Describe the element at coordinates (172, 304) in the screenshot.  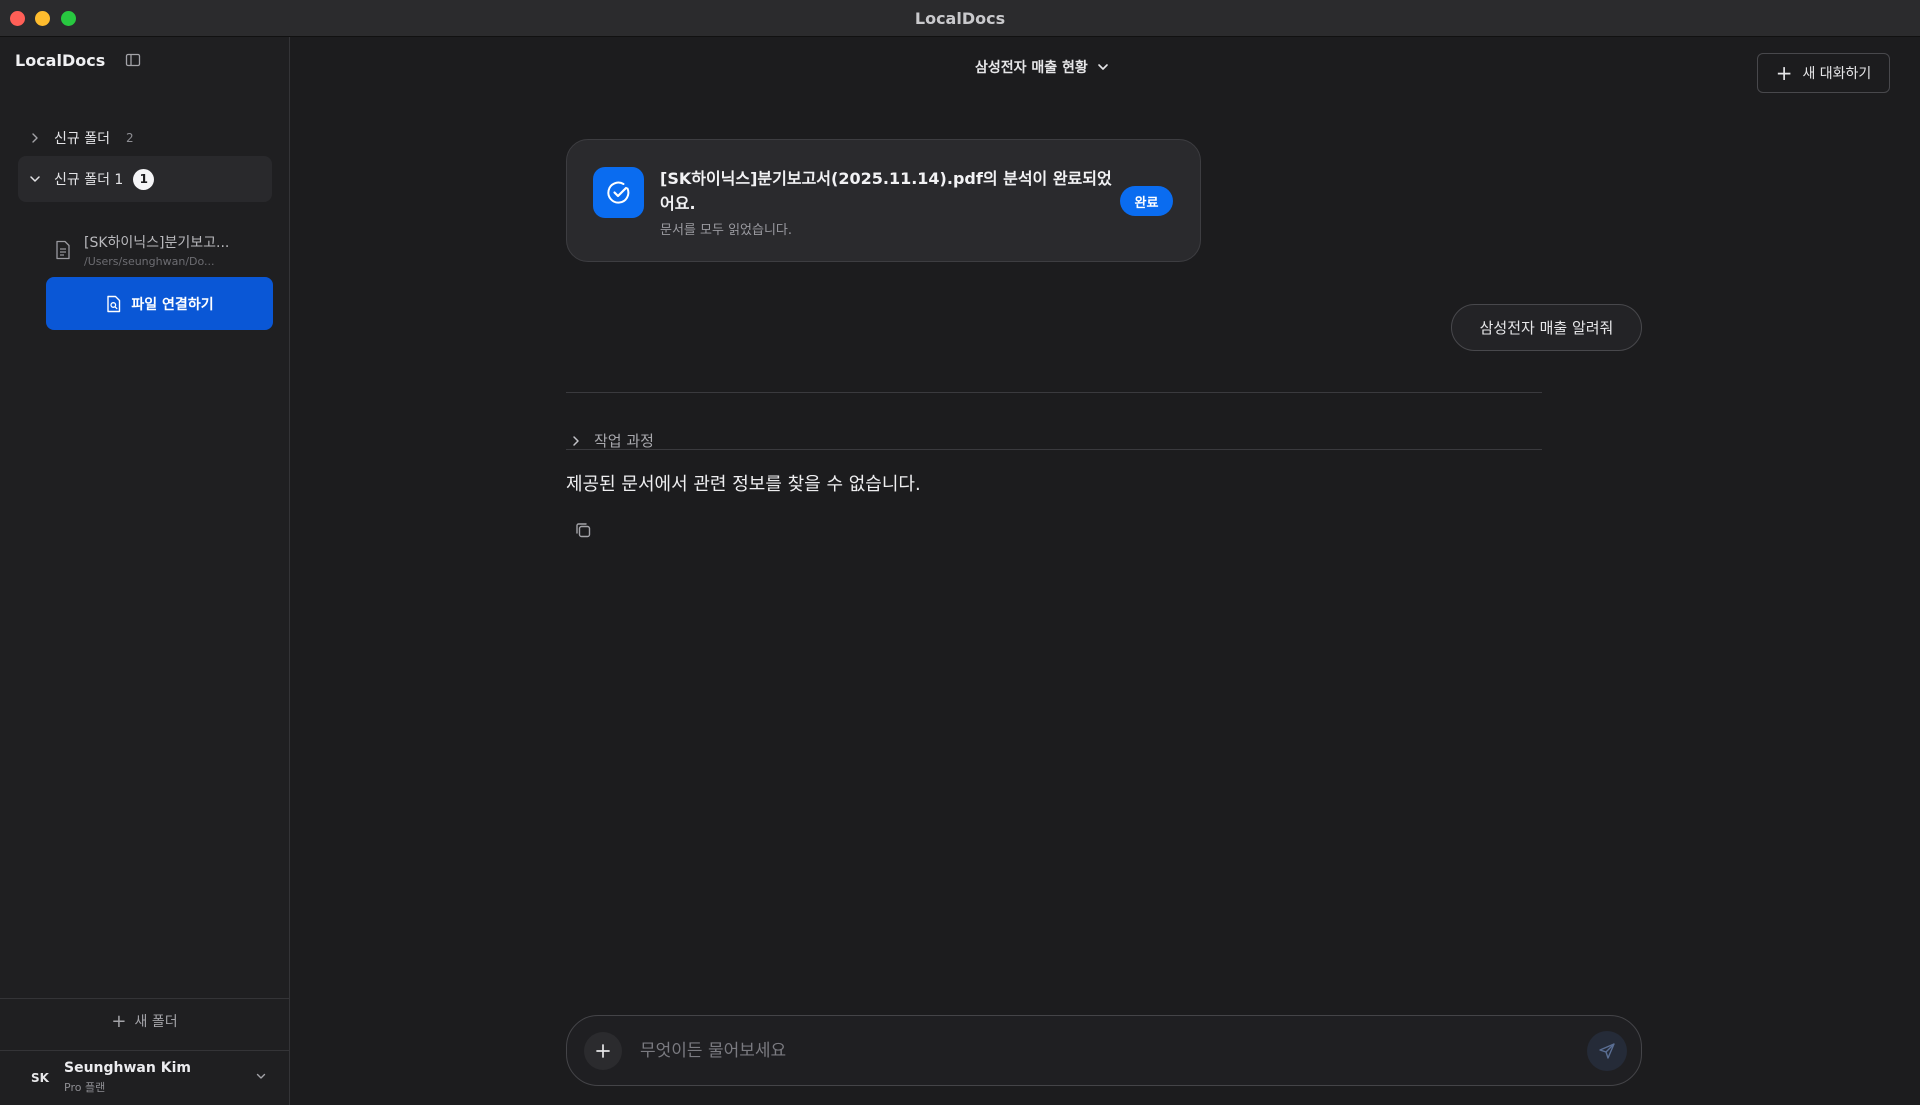
I see `connect-file-label: 파일 연결하기` at that location.